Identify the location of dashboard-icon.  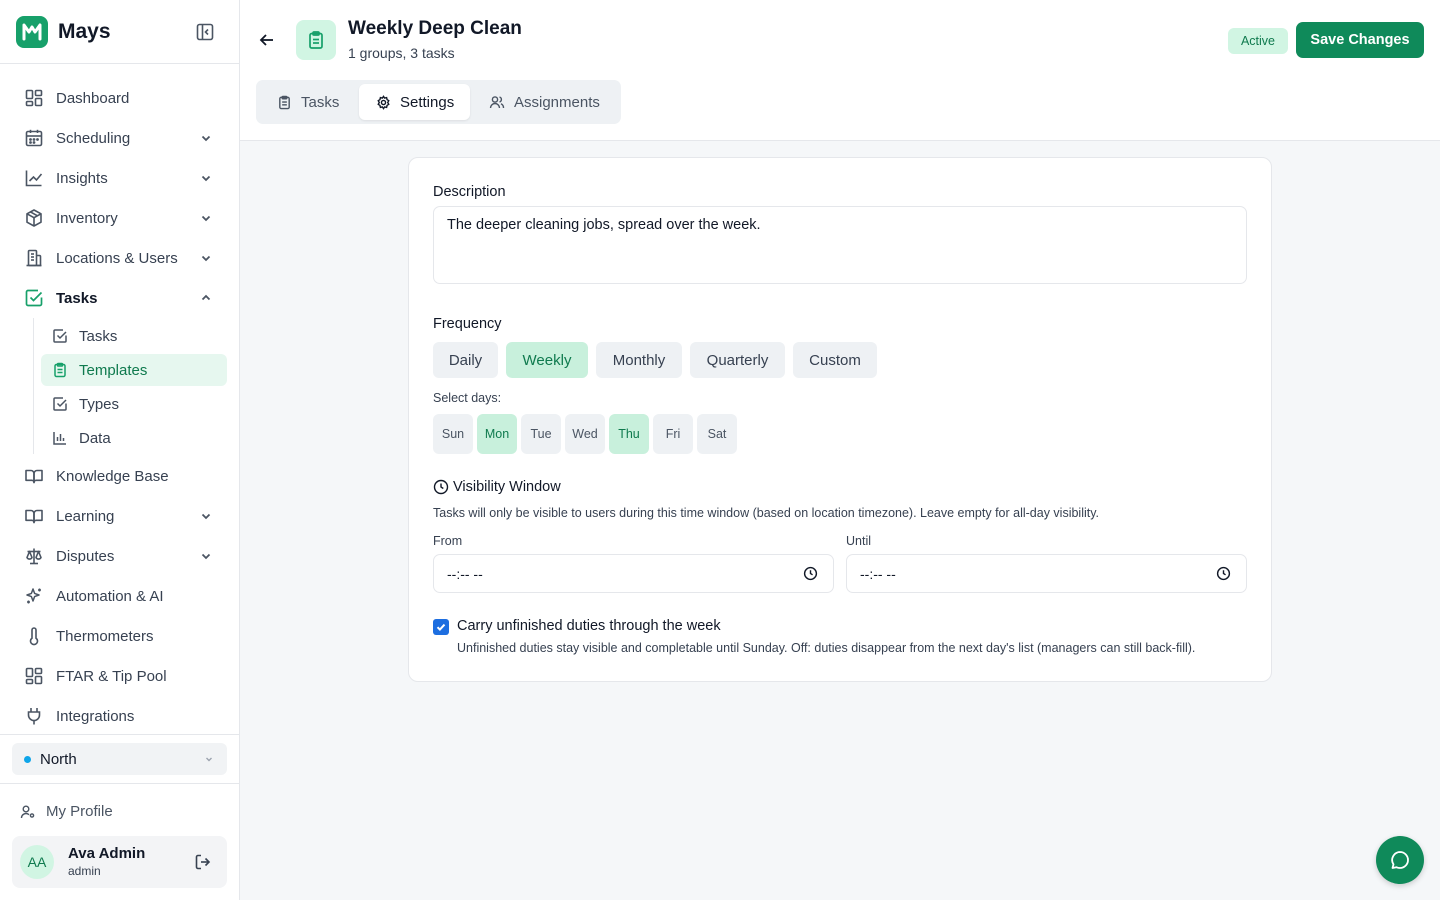
(34, 676).